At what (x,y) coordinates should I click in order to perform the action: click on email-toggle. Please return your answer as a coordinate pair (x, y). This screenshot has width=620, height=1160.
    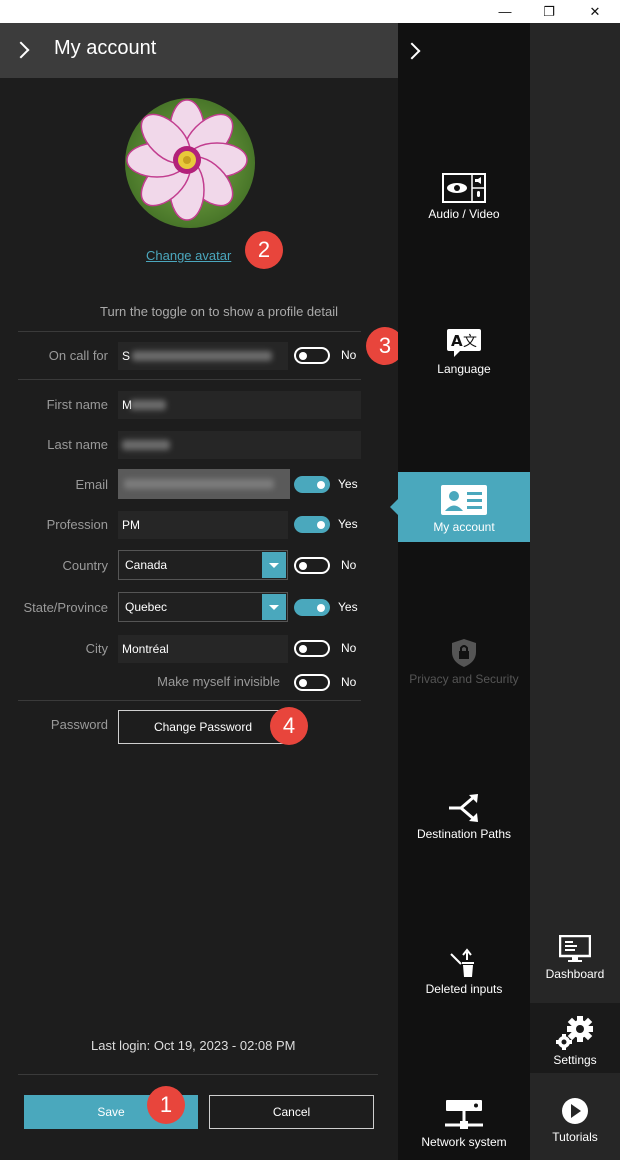
    Looking at the image, I should click on (312, 484).